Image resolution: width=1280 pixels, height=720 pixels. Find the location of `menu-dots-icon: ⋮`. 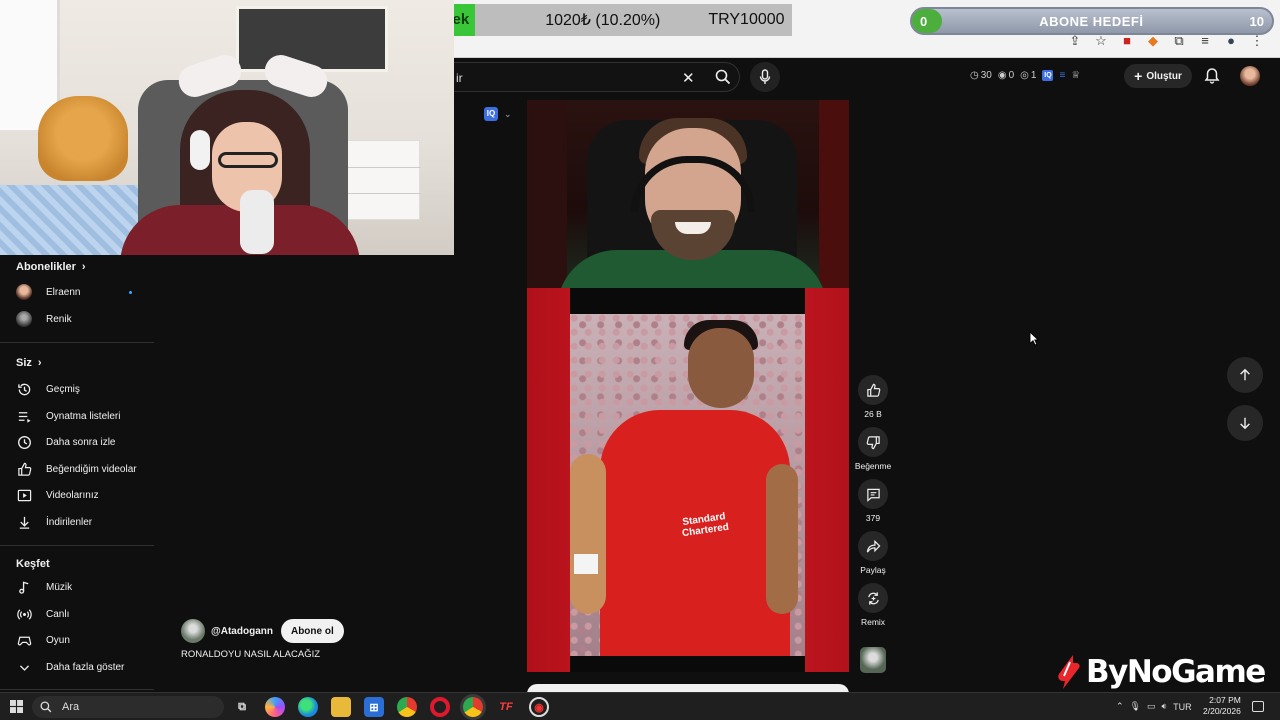

menu-dots-icon: ⋮ is located at coordinates (1257, 41).